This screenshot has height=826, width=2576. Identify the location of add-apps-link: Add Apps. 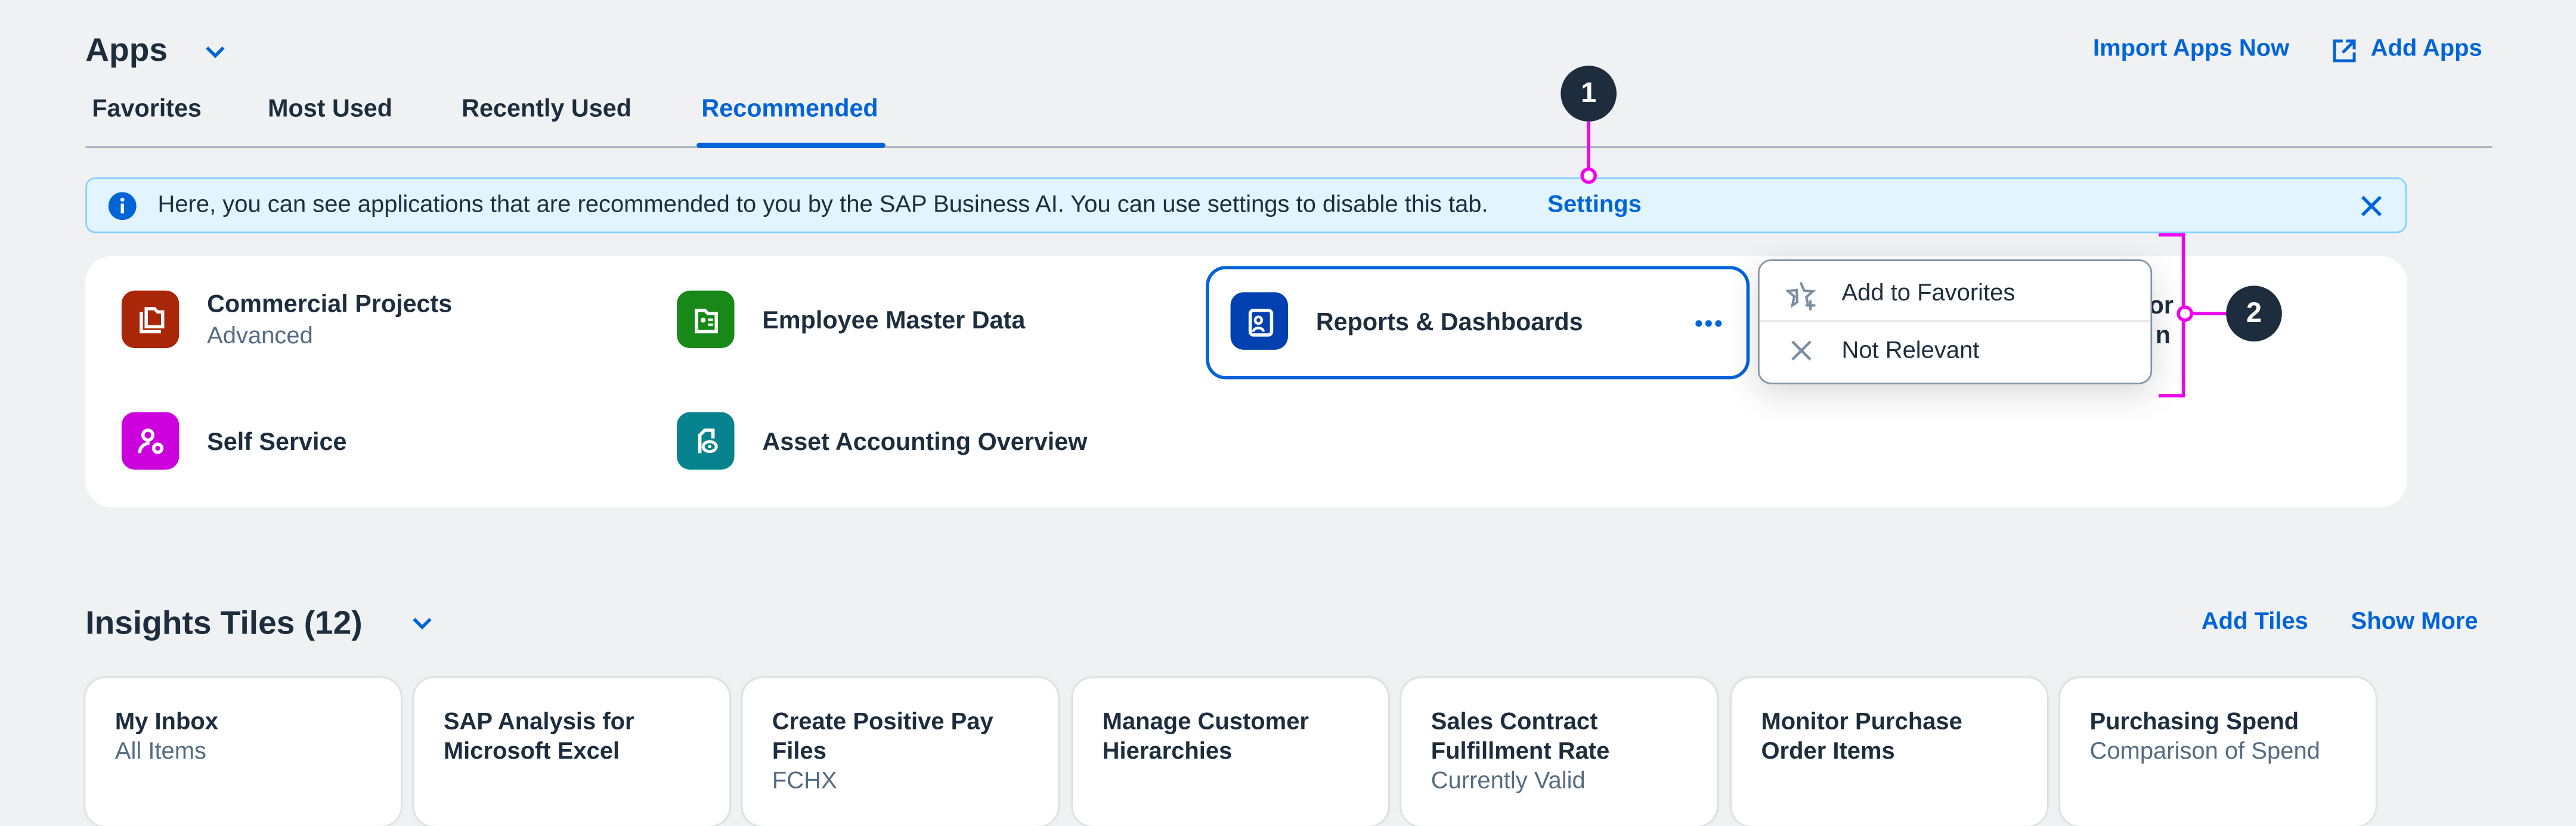
(2426, 49).